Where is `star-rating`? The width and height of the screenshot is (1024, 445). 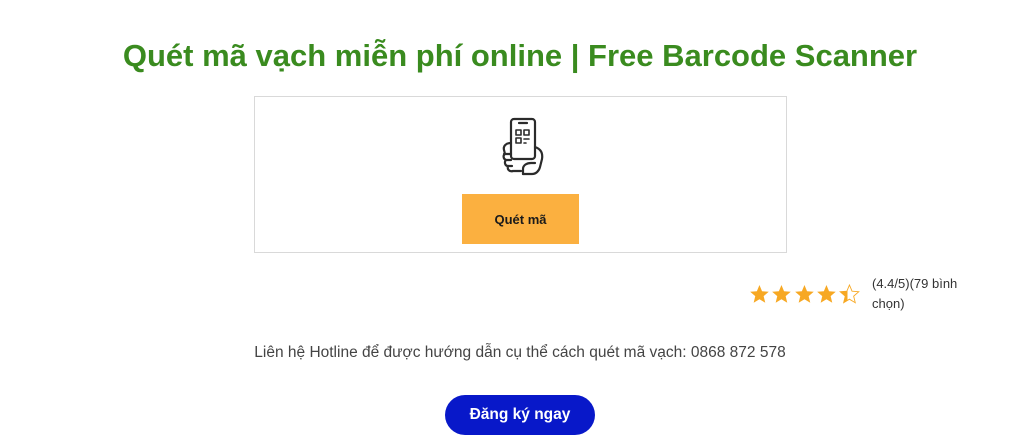 star-rating is located at coordinates (805, 294).